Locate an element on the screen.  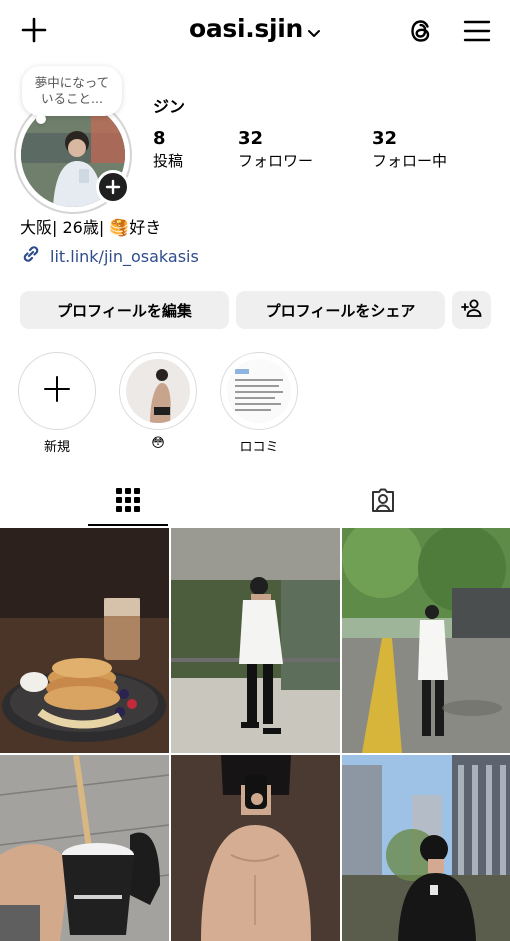
stat-following-label: フォロー中 is located at coordinates (410, 161).